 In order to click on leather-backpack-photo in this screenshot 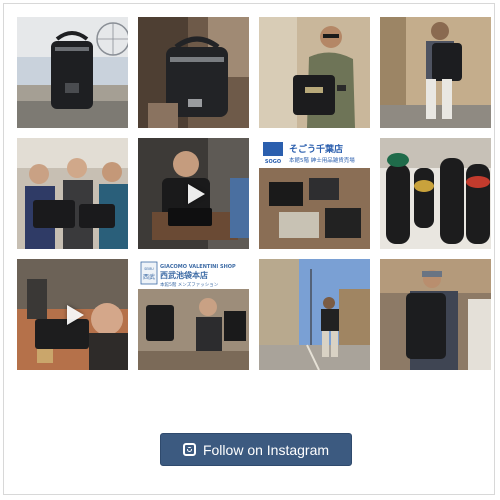, I will do `click(193, 72)`.